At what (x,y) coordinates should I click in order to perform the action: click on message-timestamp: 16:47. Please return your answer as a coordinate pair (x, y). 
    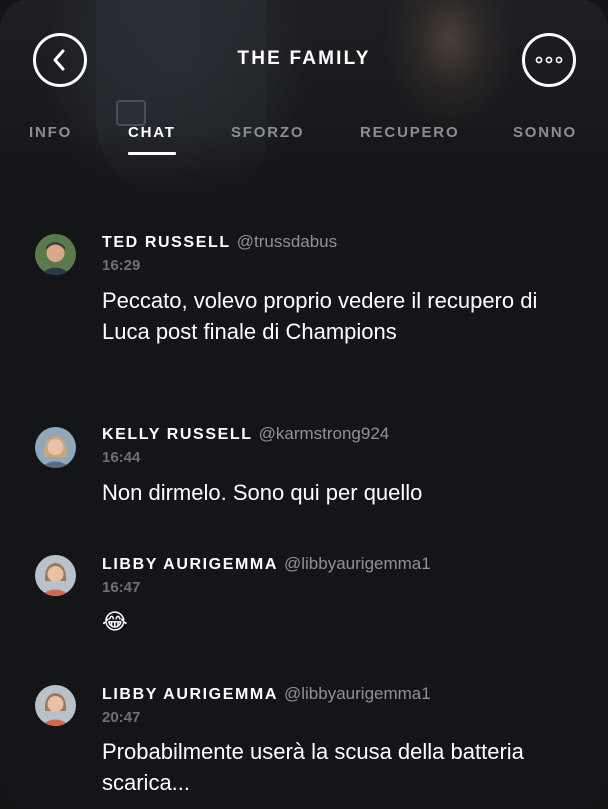
    Looking at the image, I should click on (121, 587).